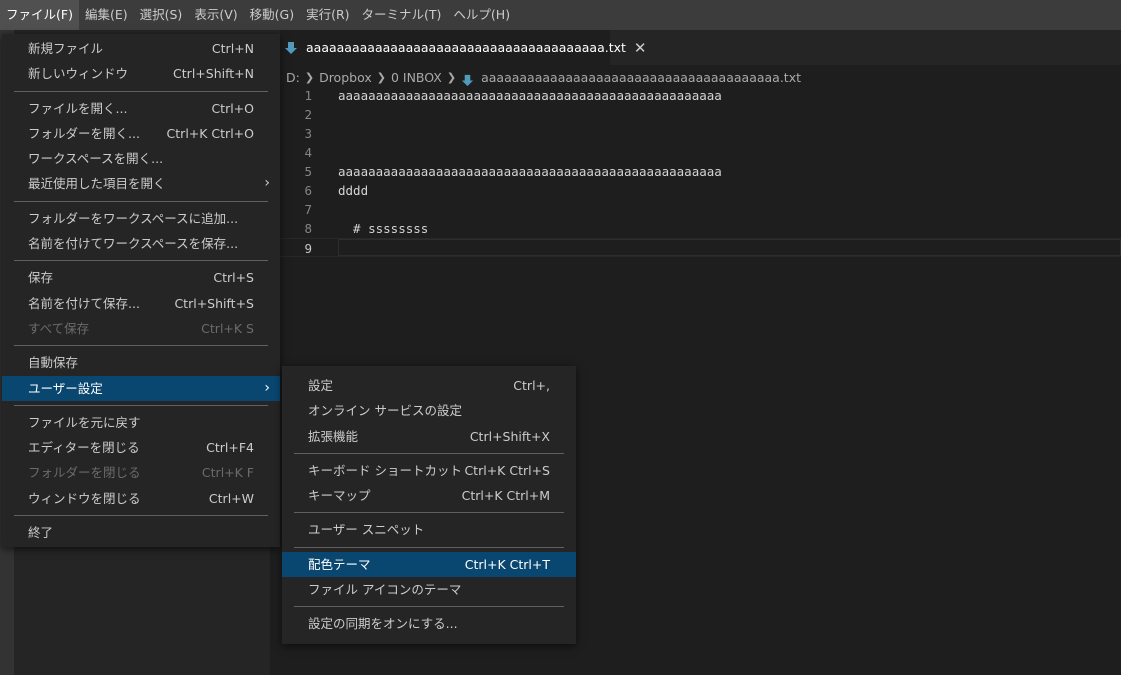 This screenshot has height=675, width=1121. What do you see at coordinates (385, 590) in the screenshot?
I see `menu-item-label: ファイル アイコンのテーマ` at bounding box center [385, 590].